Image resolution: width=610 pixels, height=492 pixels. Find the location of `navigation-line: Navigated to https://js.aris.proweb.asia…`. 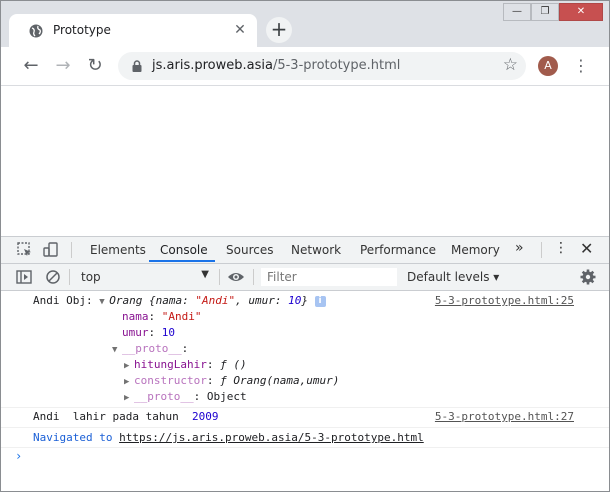

navigation-line: Navigated to https://js.aris.proweb.asia… is located at coordinates (228, 437).